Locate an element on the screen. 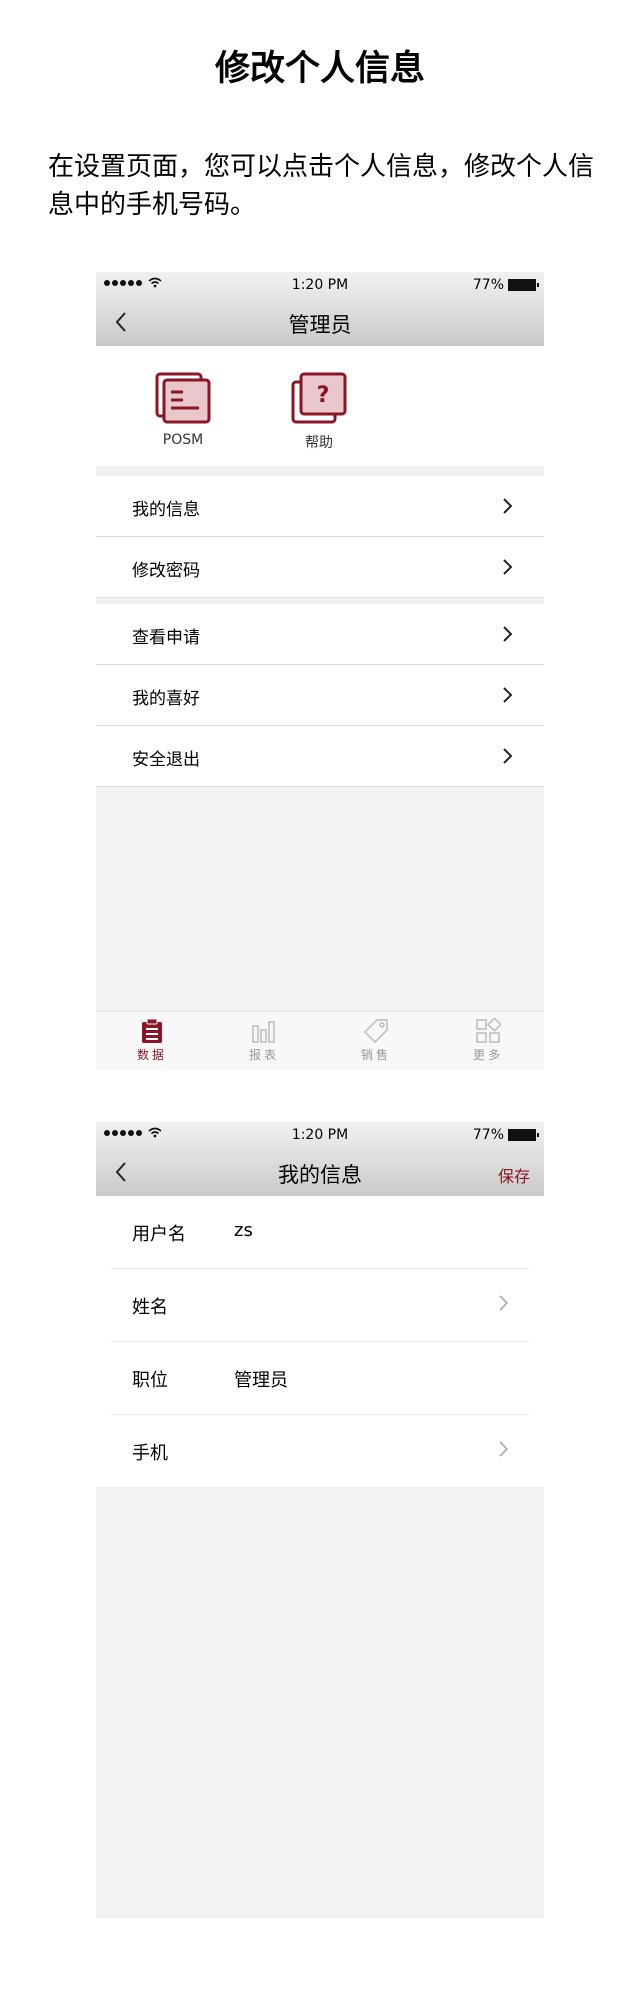 Image resolution: width=640 pixels, height=2000 pixels. clipboard-icon is located at coordinates (152, 1030).